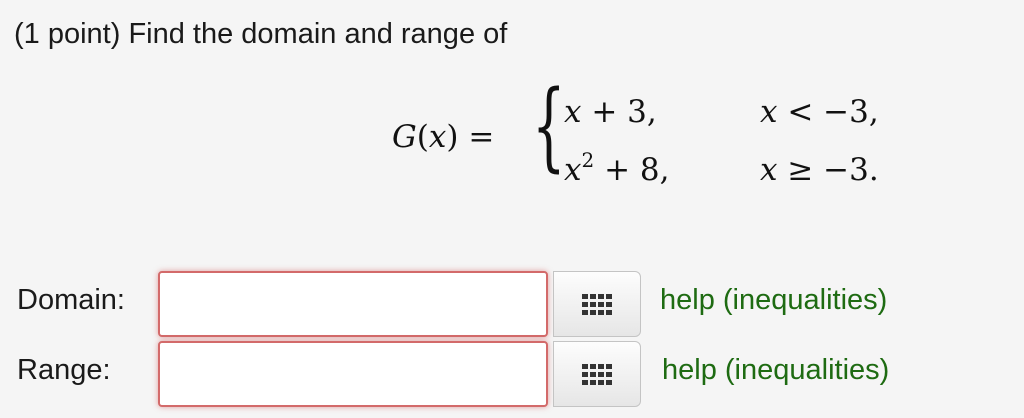 Image resolution: width=1024 pixels, height=418 pixels. I want to click on case-1-expression: x + 3,, so click(610, 112).